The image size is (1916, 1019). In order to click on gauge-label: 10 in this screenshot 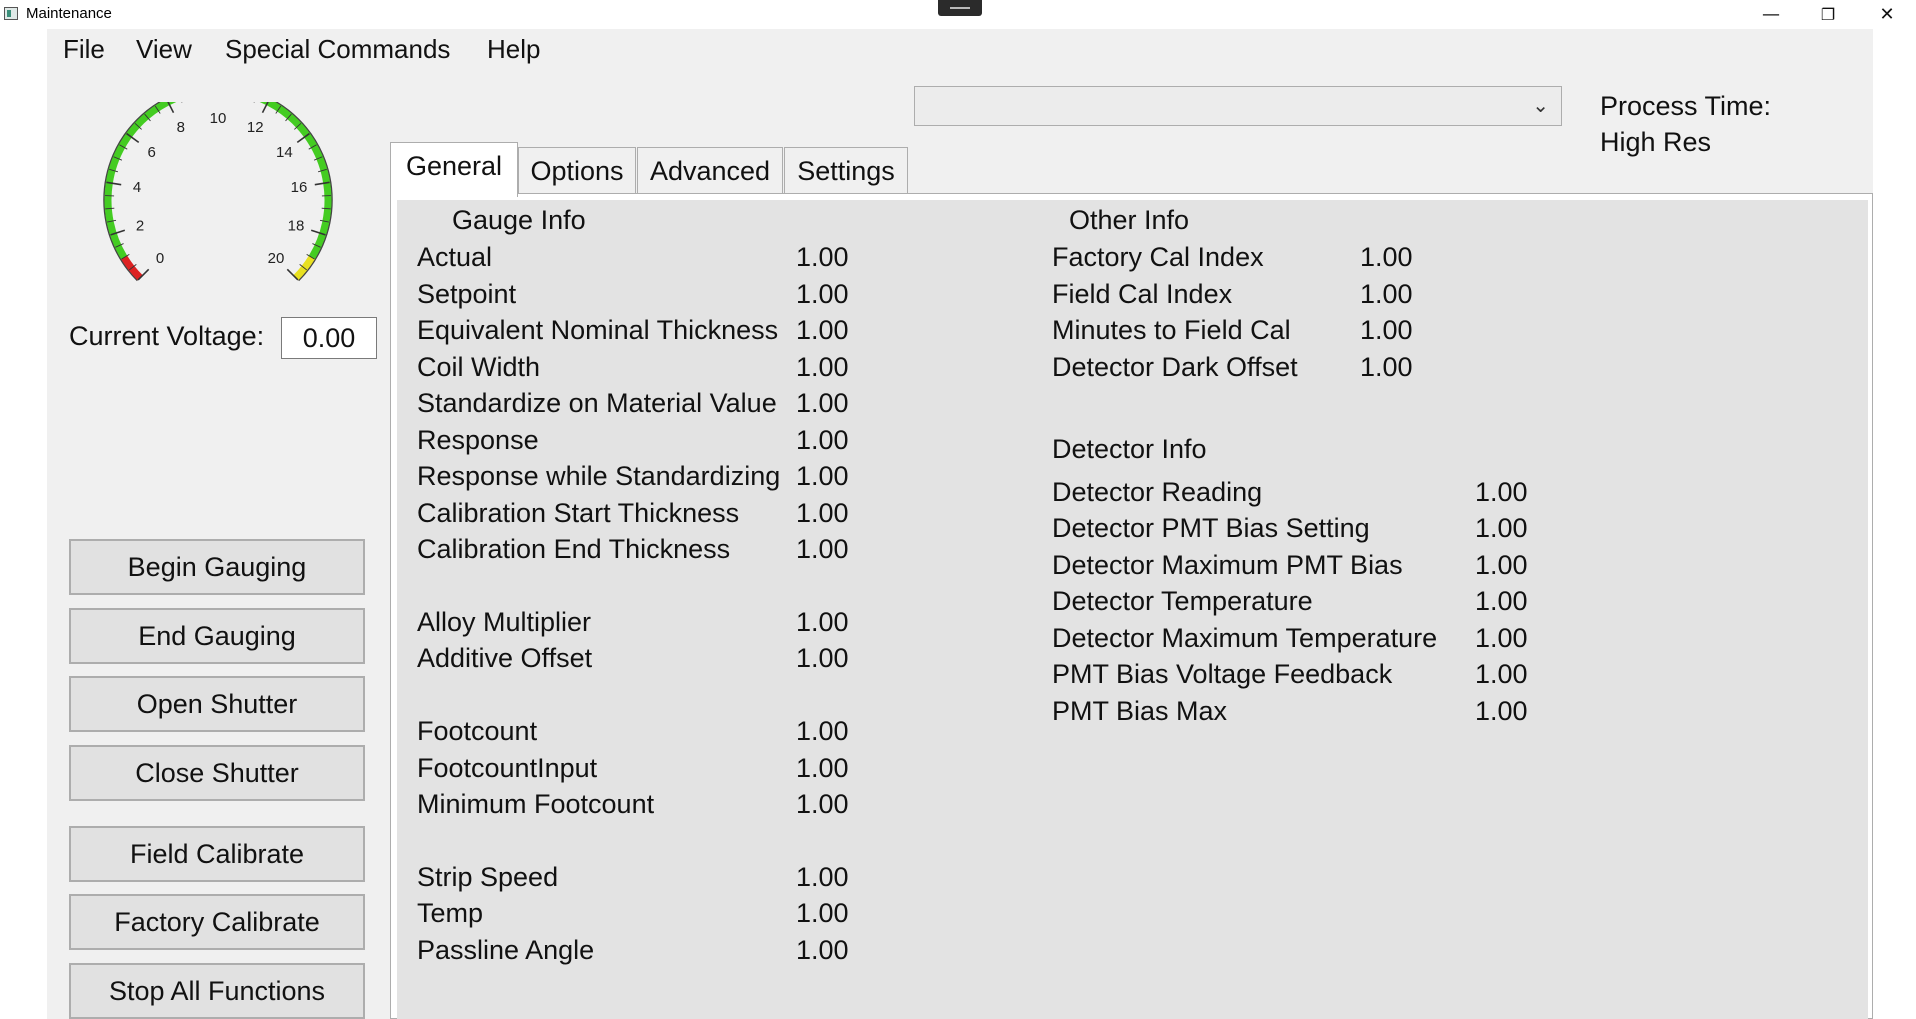, I will do `click(218, 118)`.